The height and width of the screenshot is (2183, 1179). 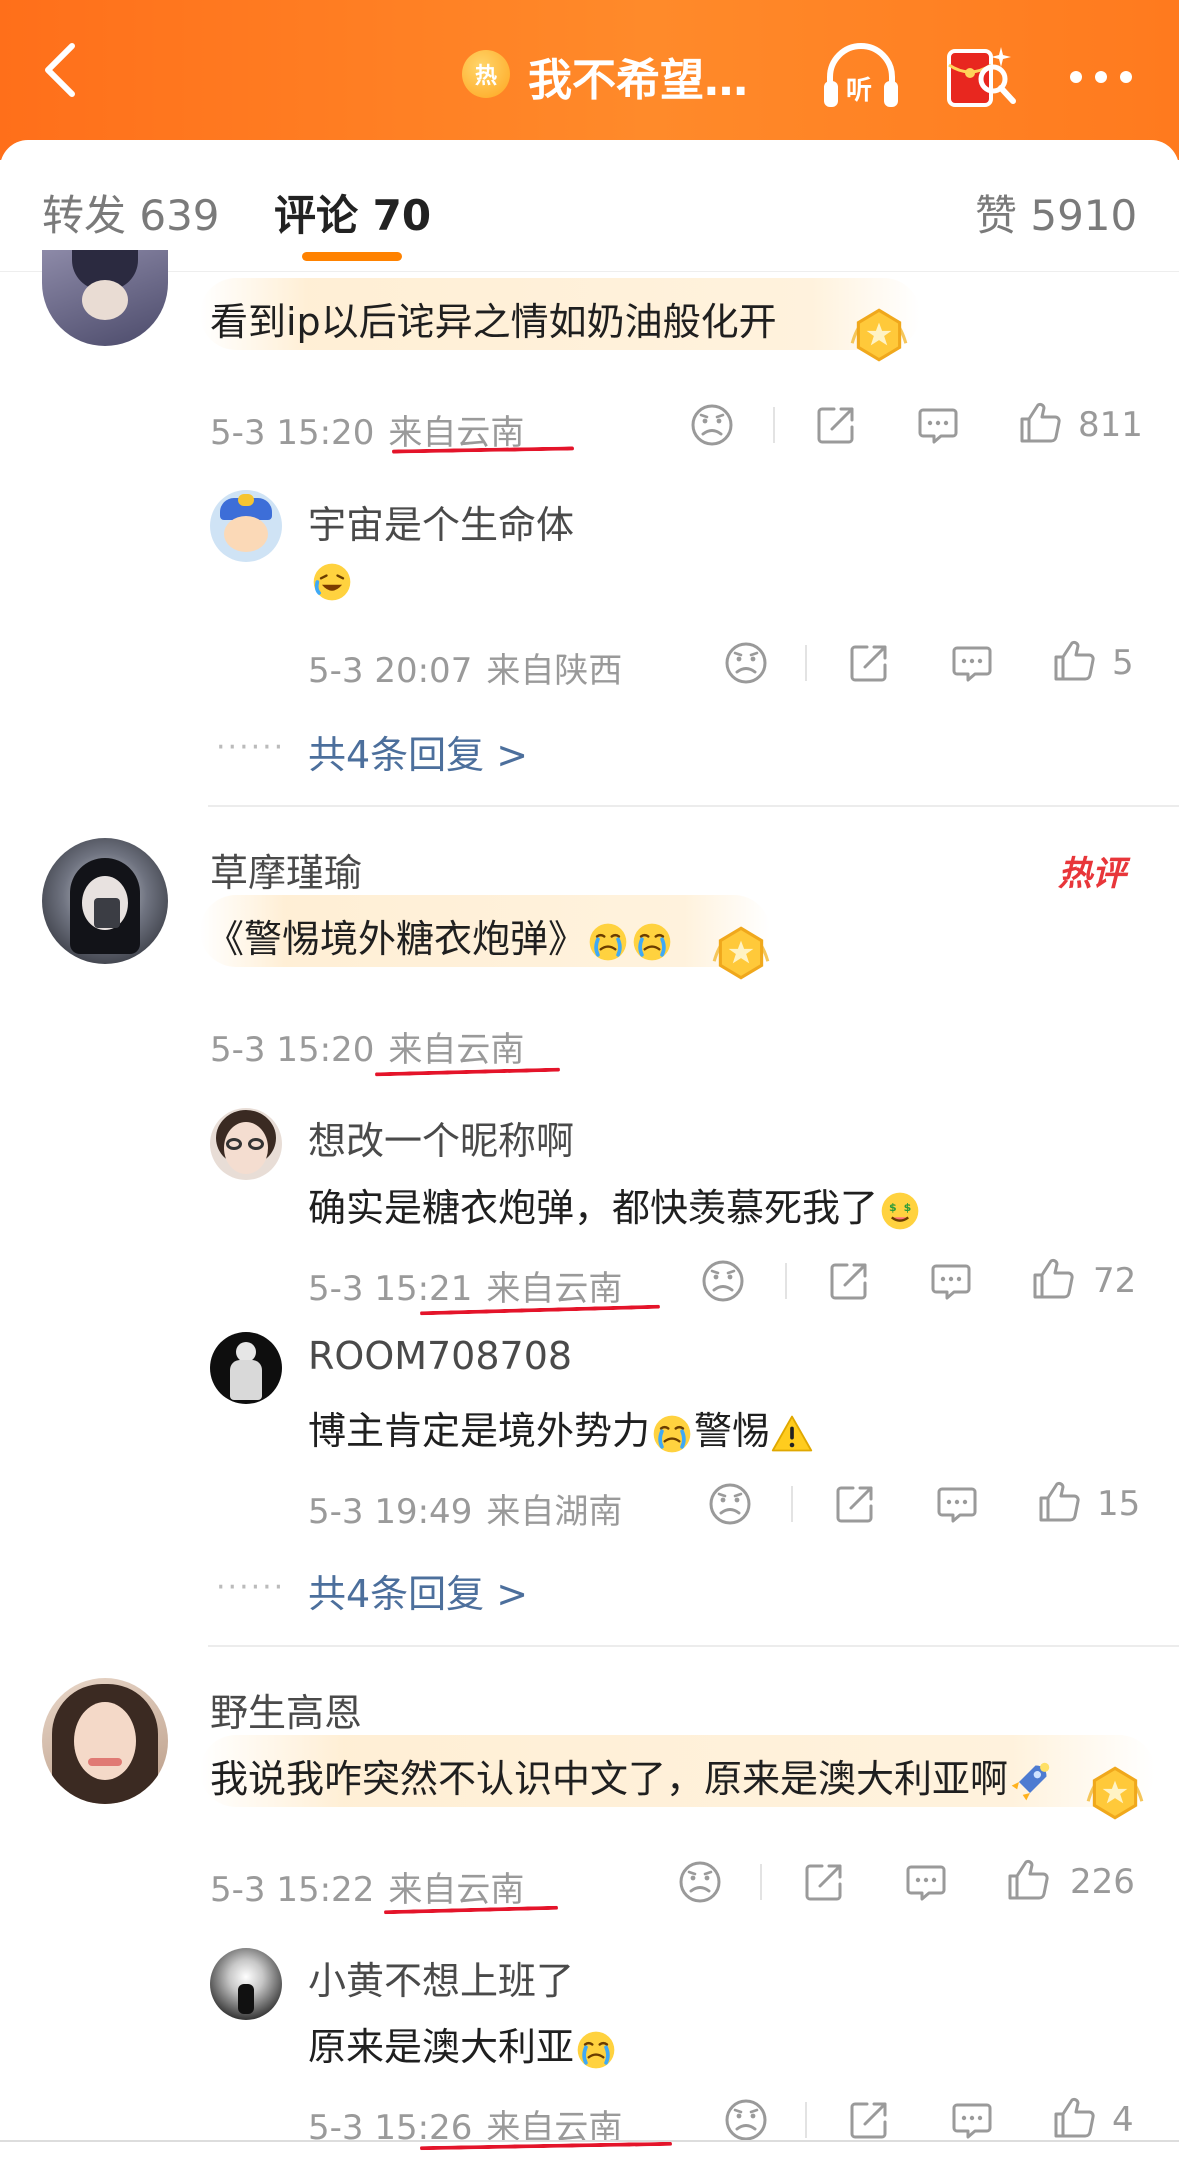 What do you see at coordinates (981, 77) in the screenshot?
I see `red-envelope-button` at bounding box center [981, 77].